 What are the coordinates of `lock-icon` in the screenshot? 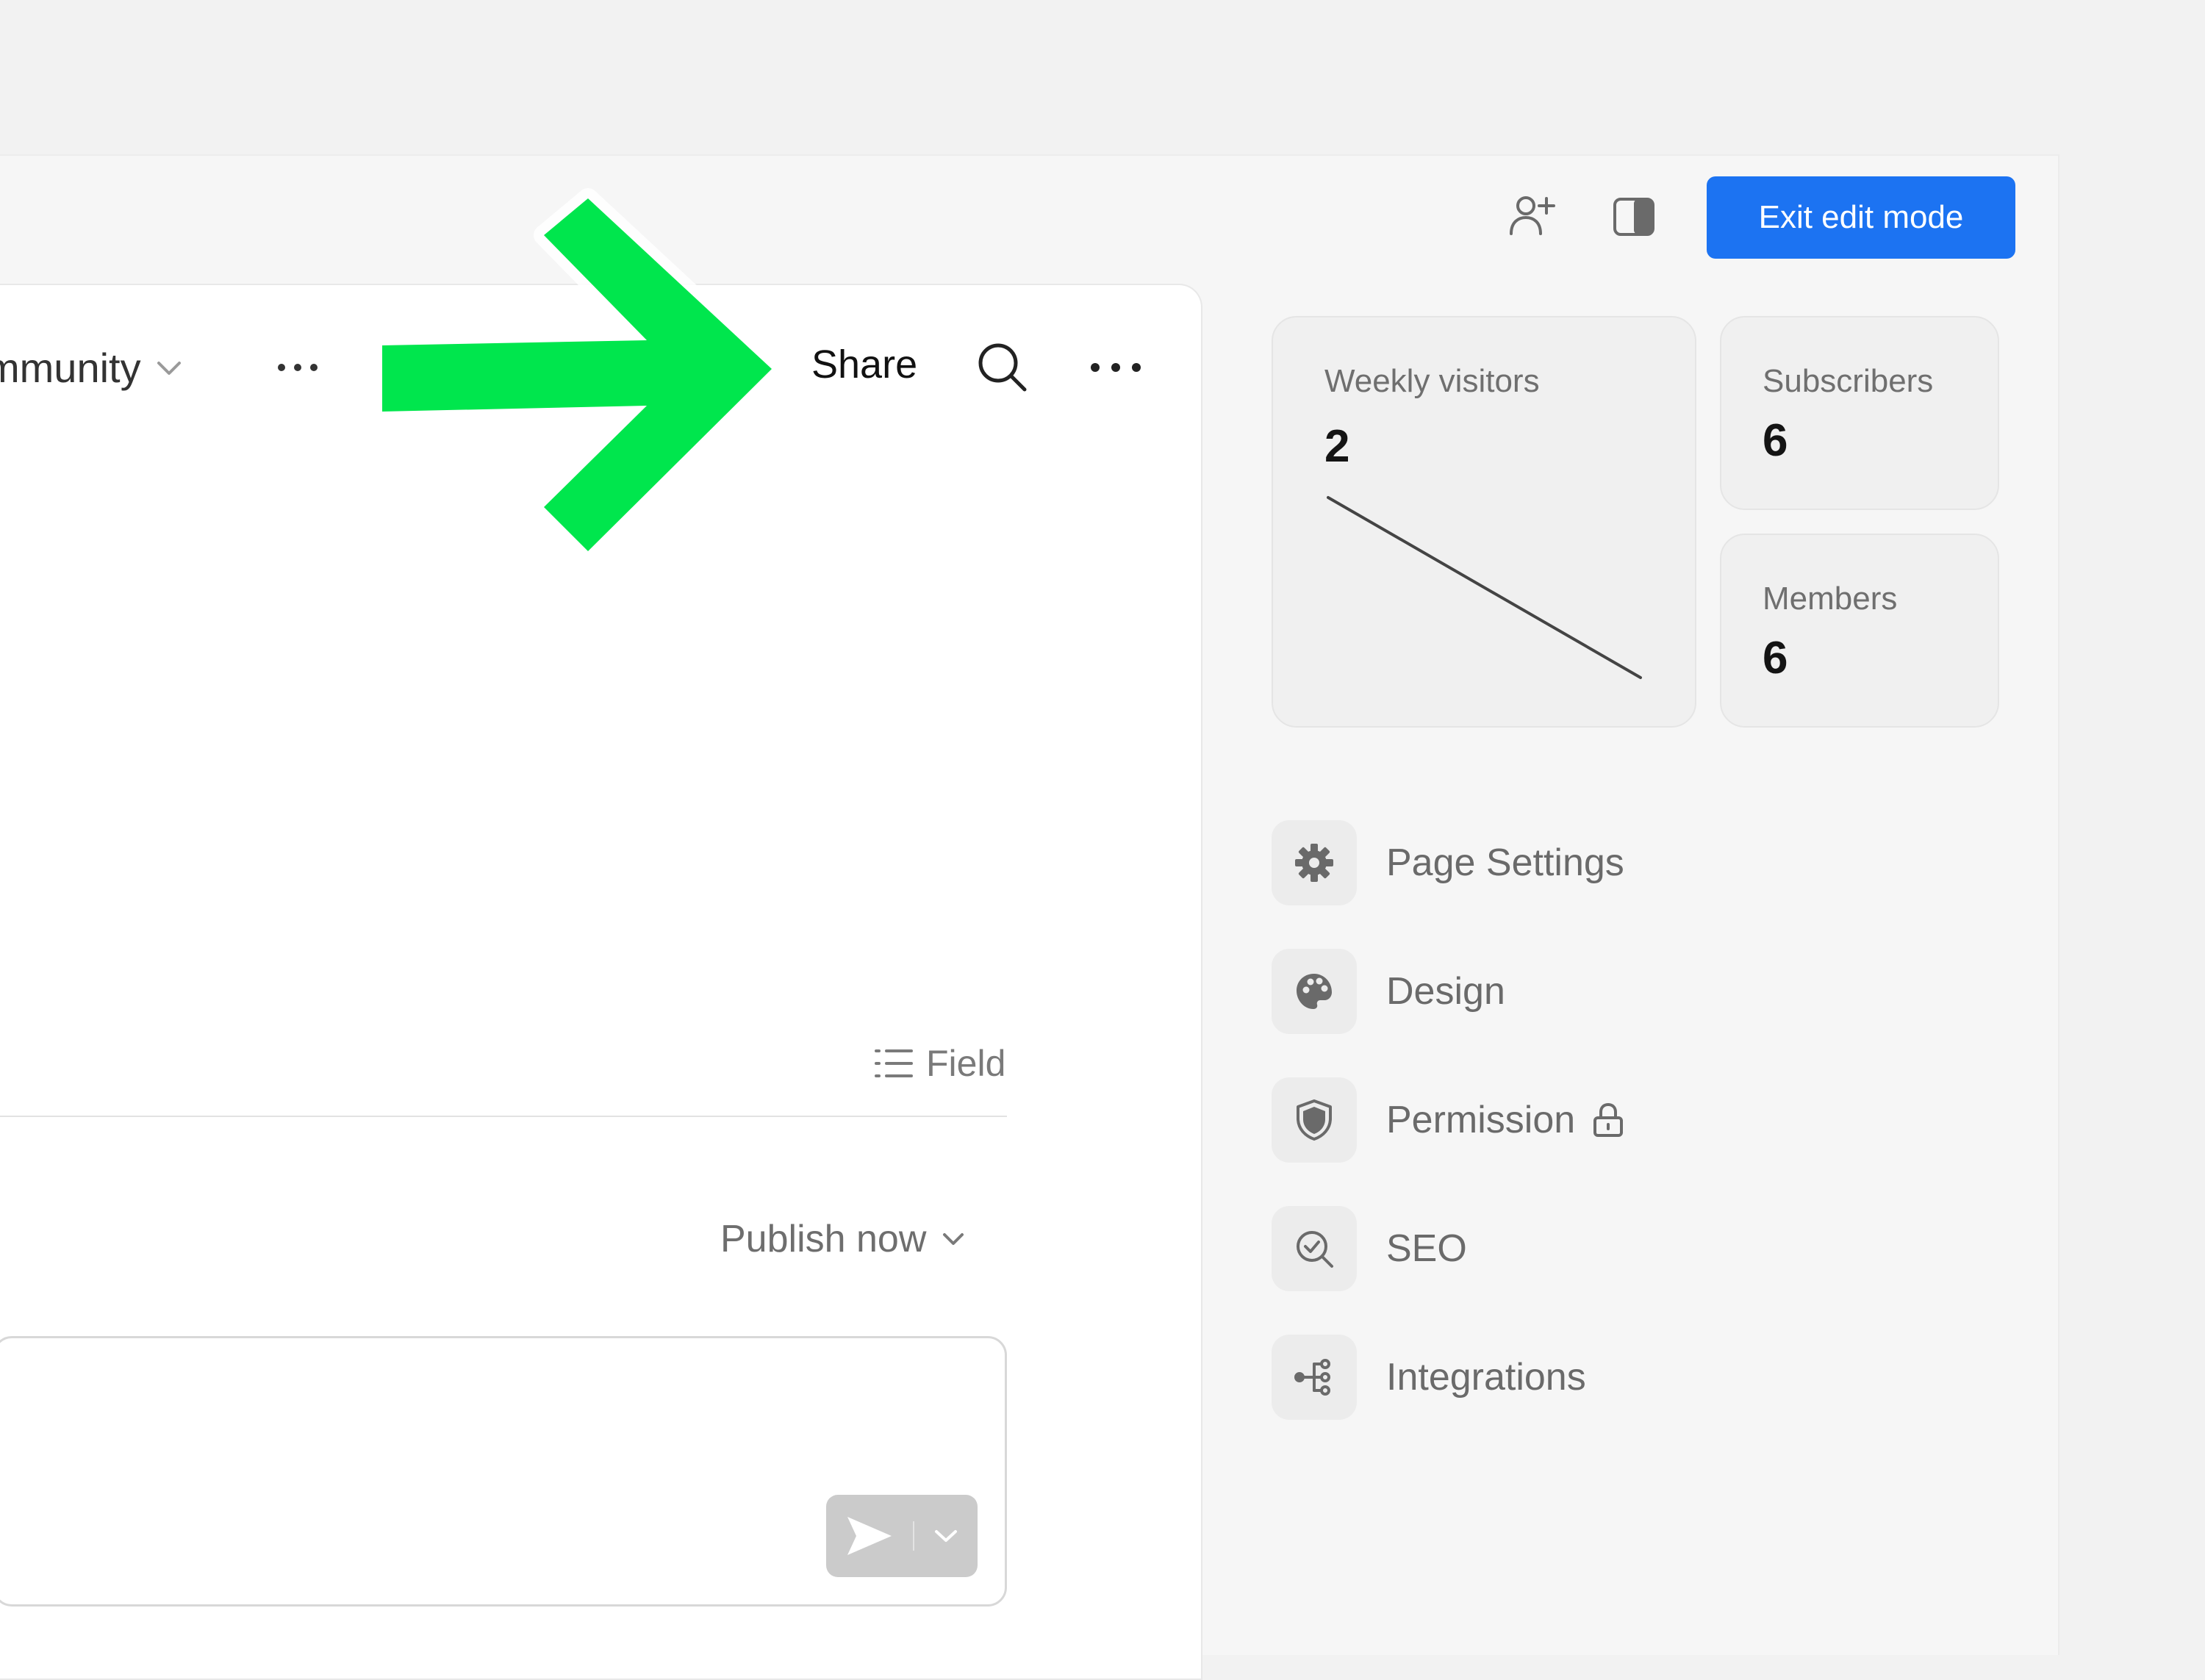 It's located at (1608, 1119).